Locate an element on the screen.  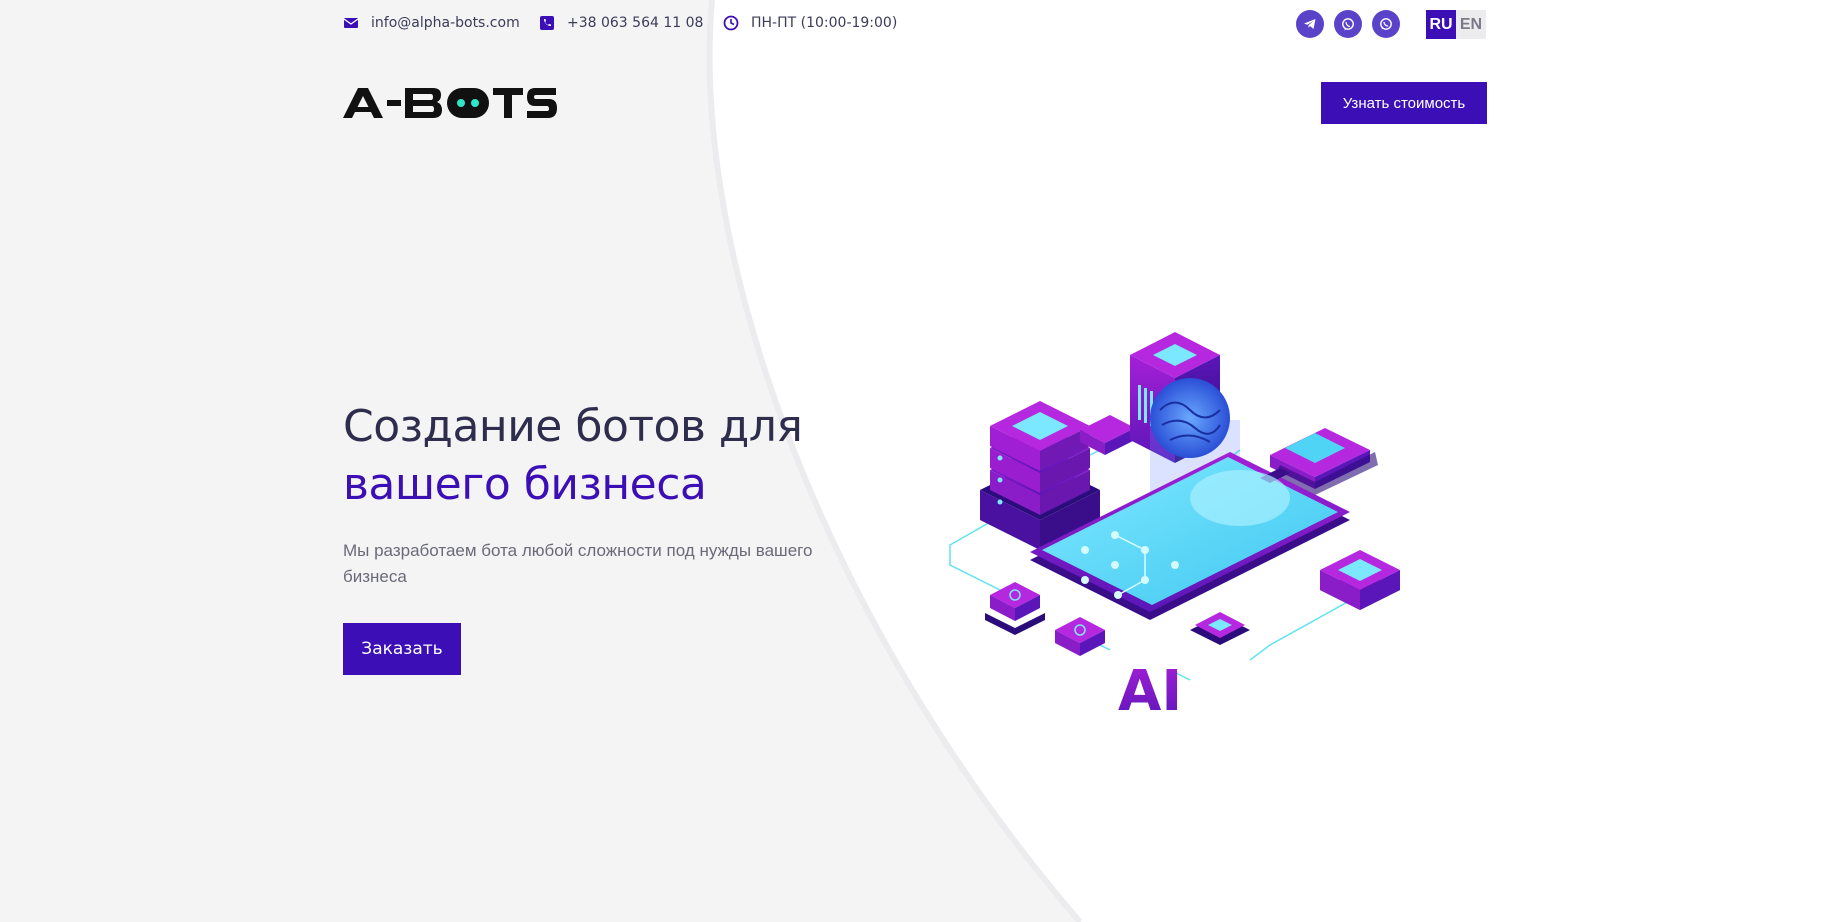
server-small-right is located at coordinates (1360, 580).